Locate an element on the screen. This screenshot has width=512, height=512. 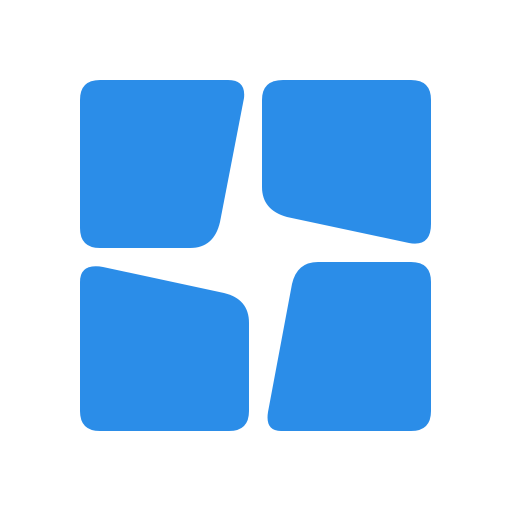
logo-tile-top-right is located at coordinates (346, 162).